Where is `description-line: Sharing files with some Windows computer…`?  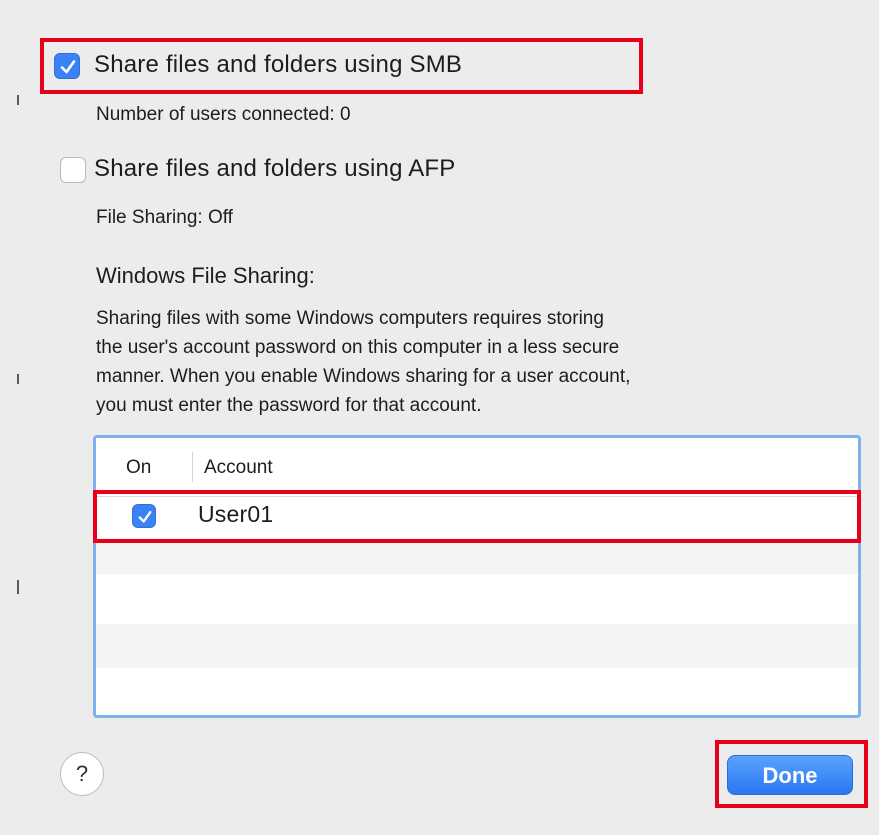 description-line: Sharing files with some Windows computer… is located at coordinates (350, 318).